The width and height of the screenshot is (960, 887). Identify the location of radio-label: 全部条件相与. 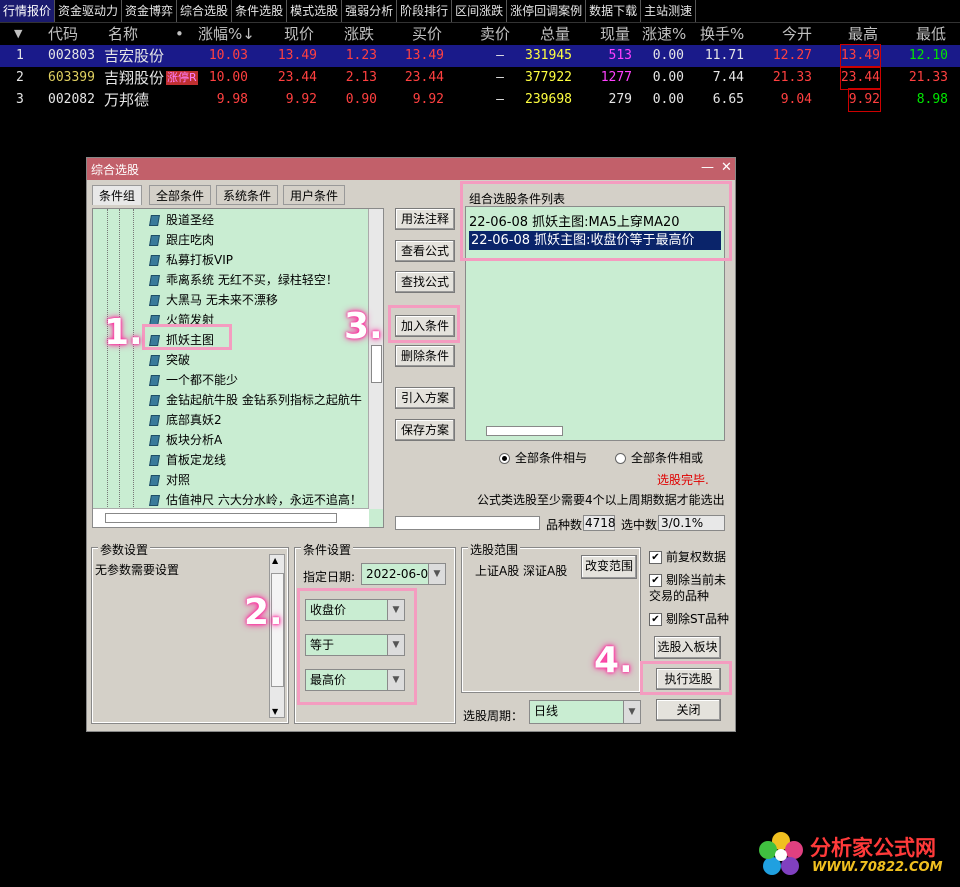
(551, 458).